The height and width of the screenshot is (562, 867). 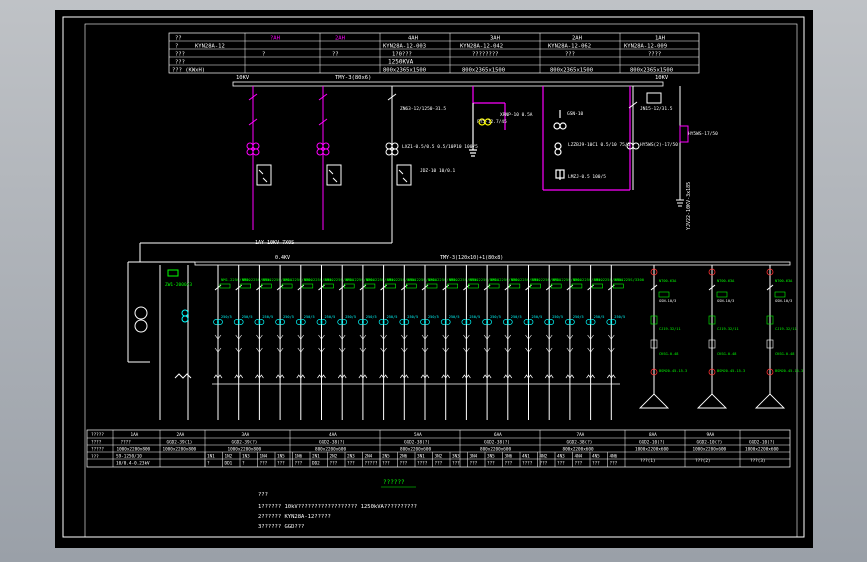 What do you see at coordinates (351, 457) in the screenshot?
I see `bt-circuit-no: 2N3` at bounding box center [351, 457].